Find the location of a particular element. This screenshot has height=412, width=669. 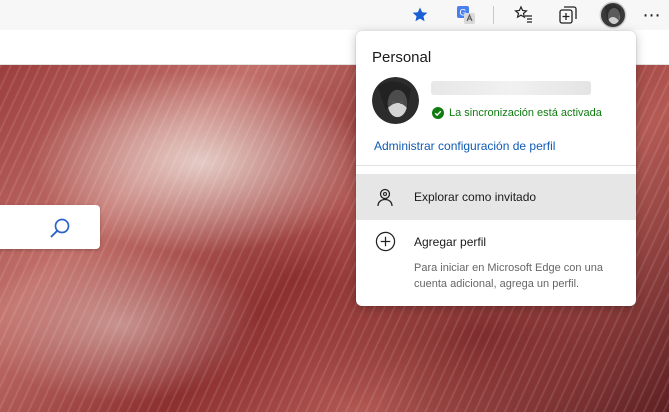

browser-toolbar: G ⋯ is located at coordinates (334, 15).